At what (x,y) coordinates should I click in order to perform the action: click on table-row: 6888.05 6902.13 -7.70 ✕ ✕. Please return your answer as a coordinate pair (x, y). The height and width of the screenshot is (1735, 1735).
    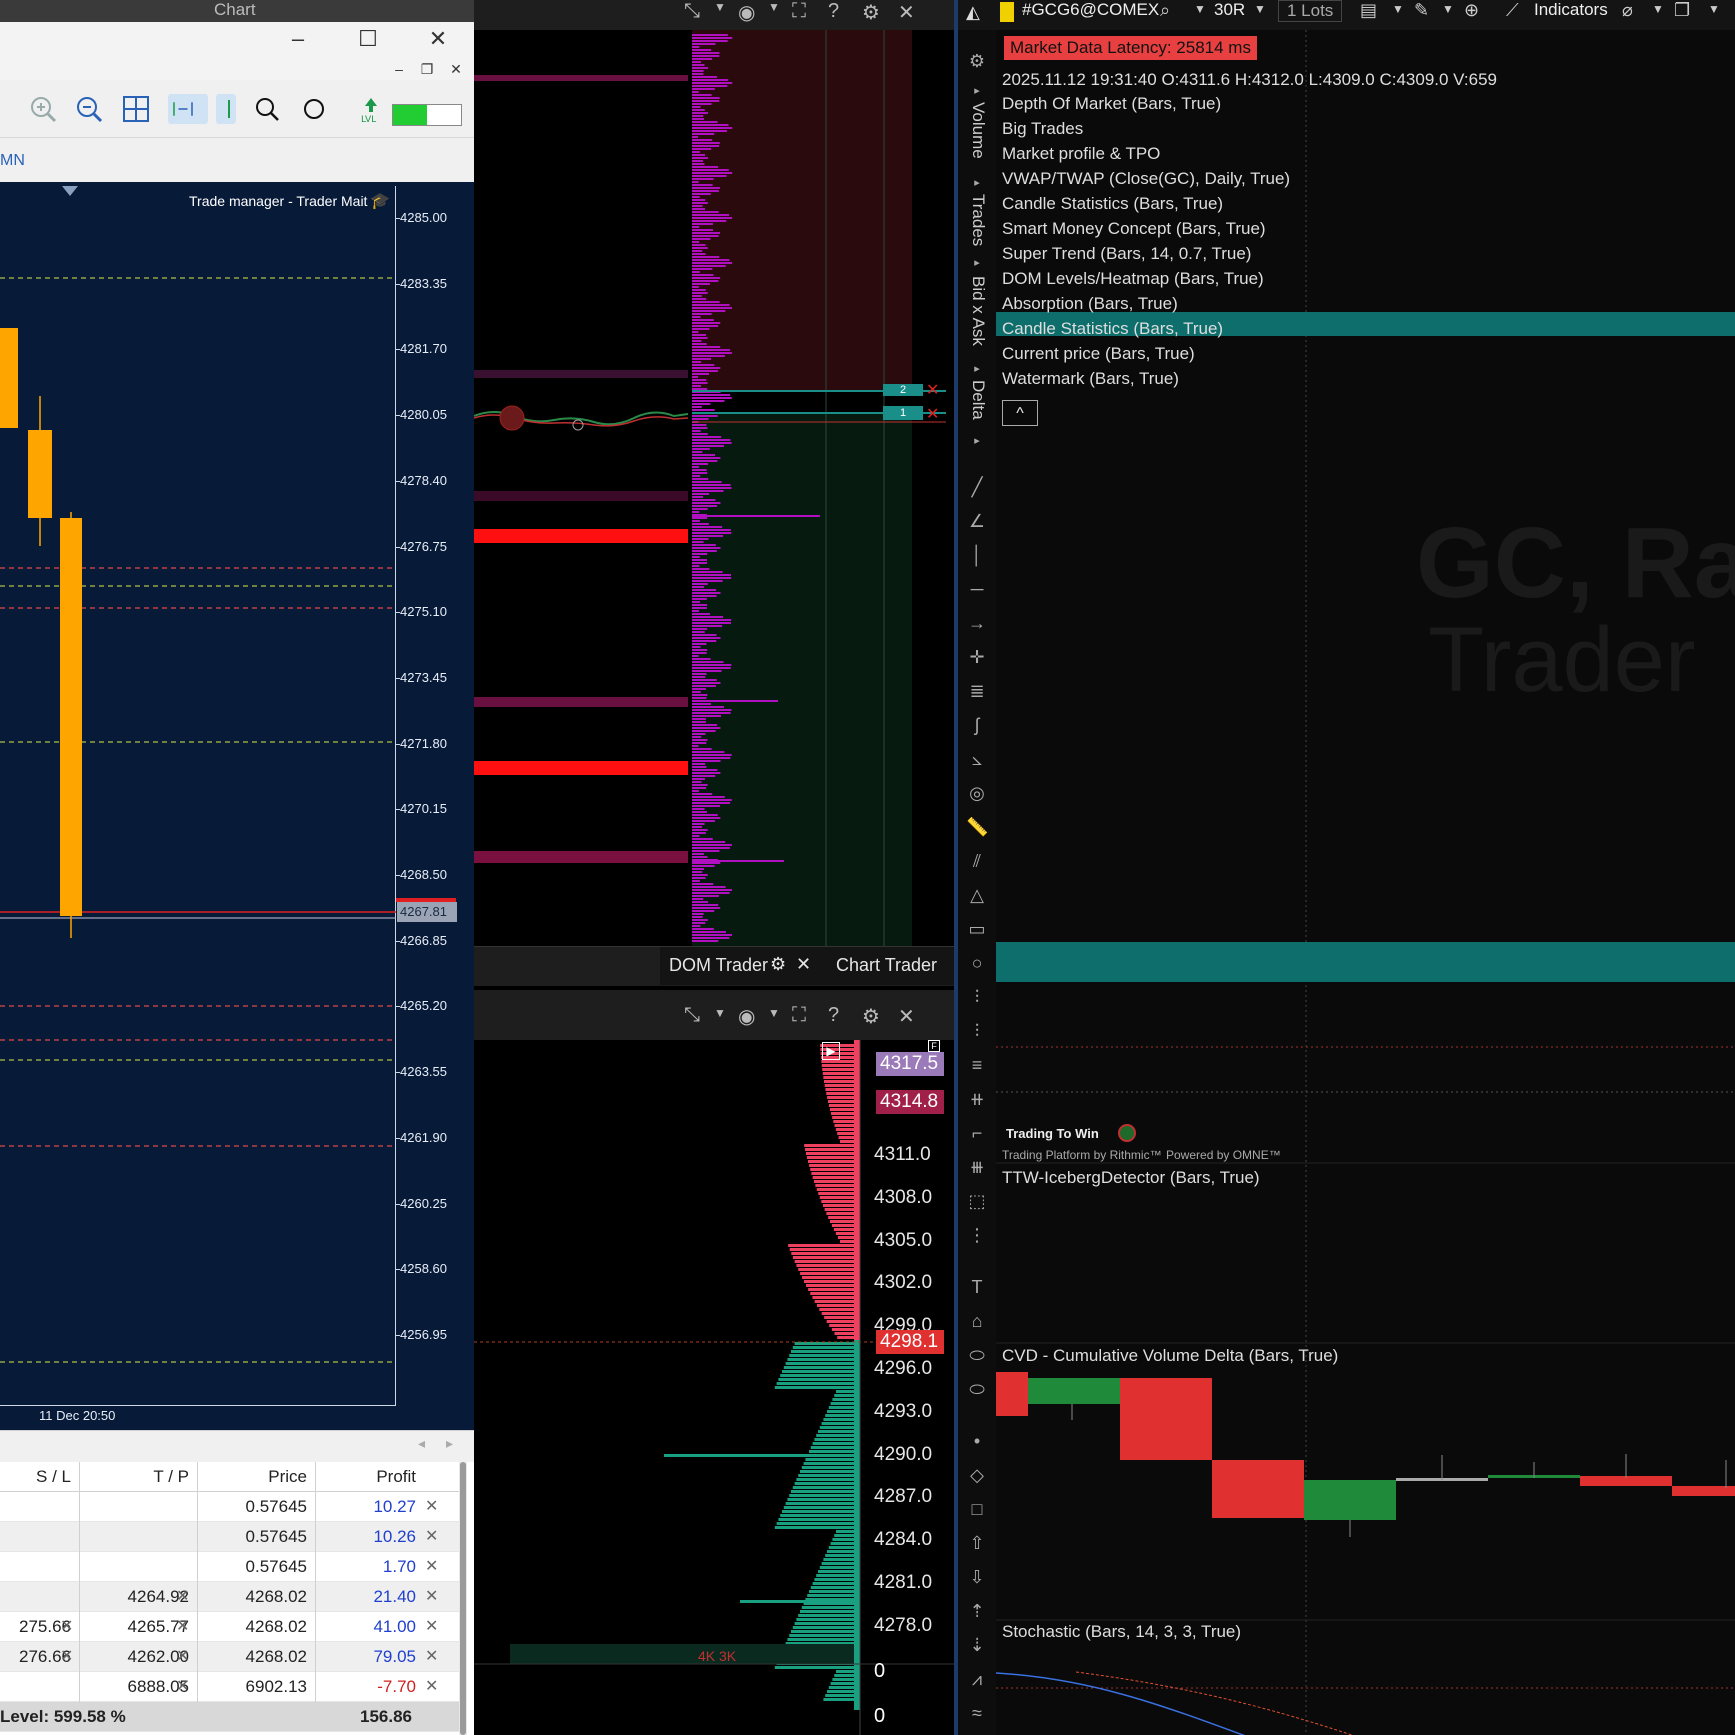
    Looking at the image, I should click on (230, 1687).